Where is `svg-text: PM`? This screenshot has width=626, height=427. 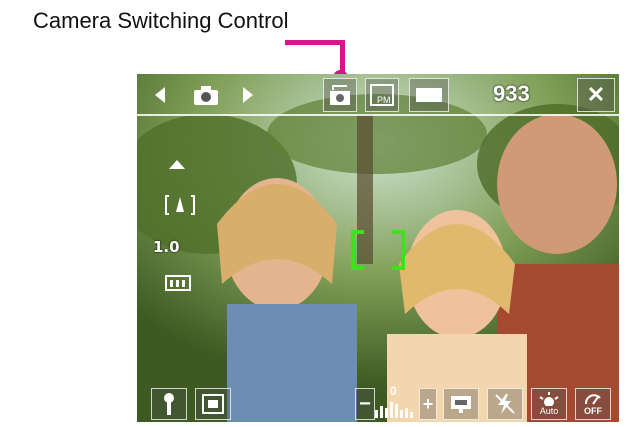
svg-text: PM is located at coordinates (384, 100).